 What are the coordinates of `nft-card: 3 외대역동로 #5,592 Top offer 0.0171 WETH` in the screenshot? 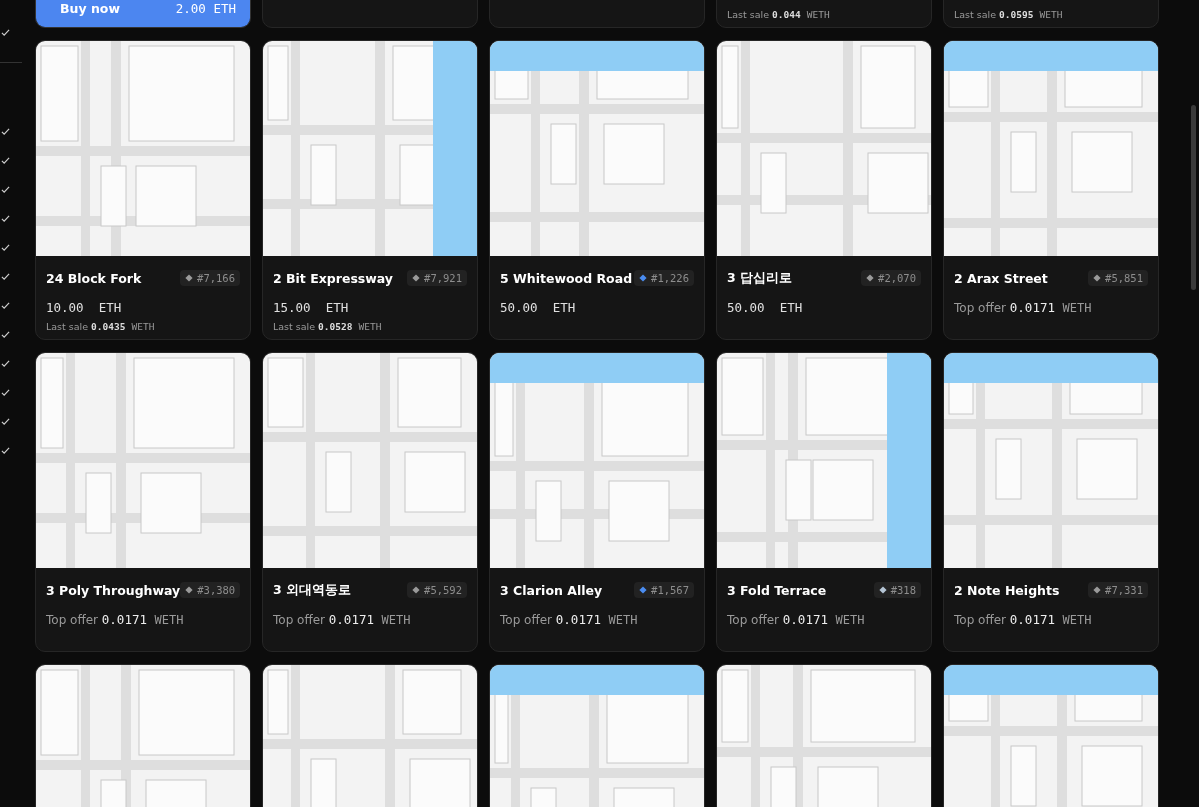 It's located at (370, 502).